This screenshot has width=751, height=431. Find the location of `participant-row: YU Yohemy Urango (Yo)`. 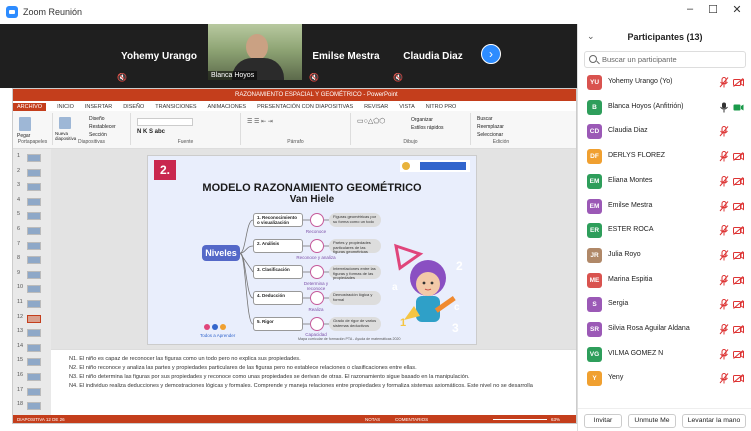

participant-row: YU Yohemy Urango (Yo) is located at coordinates (664, 83).